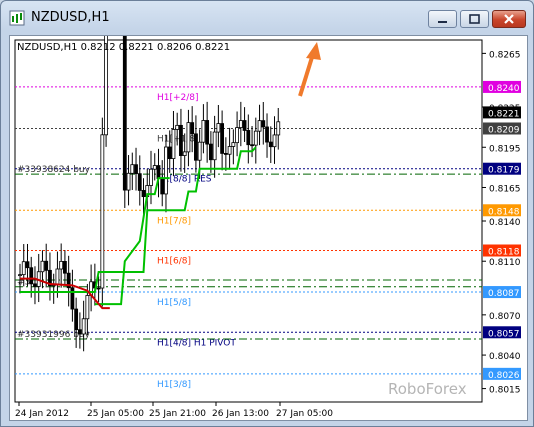 The height and width of the screenshot is (427, 534). What do you see at coordinates (505, 263) in the screenshot?
I see `price-tick-label: 0.8110` at bounding box center [505, 263].